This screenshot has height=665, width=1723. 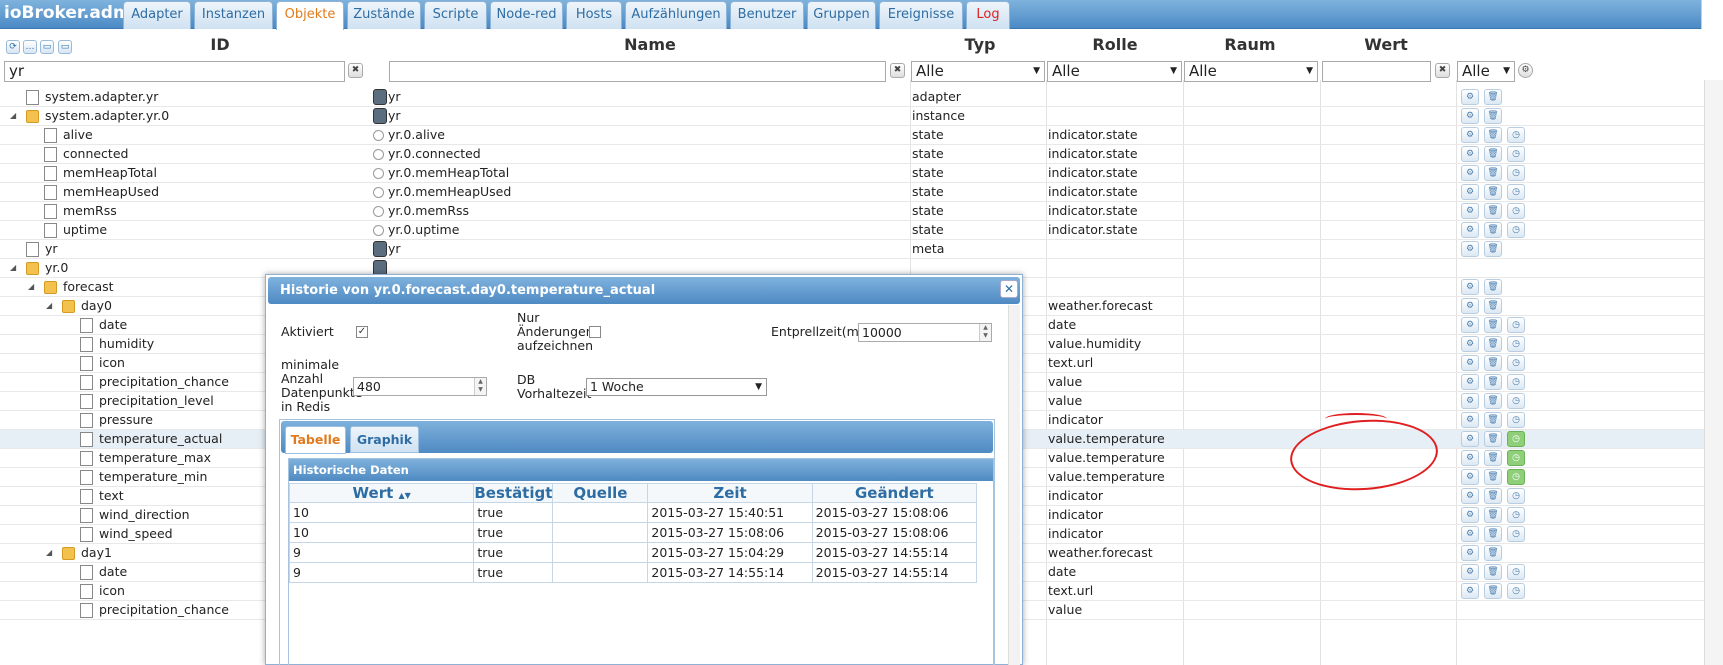 What do you see at coordinates (1009, 289) in the screenshot?
I see `close-icon: ✕` at bounding box center [1009, 289].